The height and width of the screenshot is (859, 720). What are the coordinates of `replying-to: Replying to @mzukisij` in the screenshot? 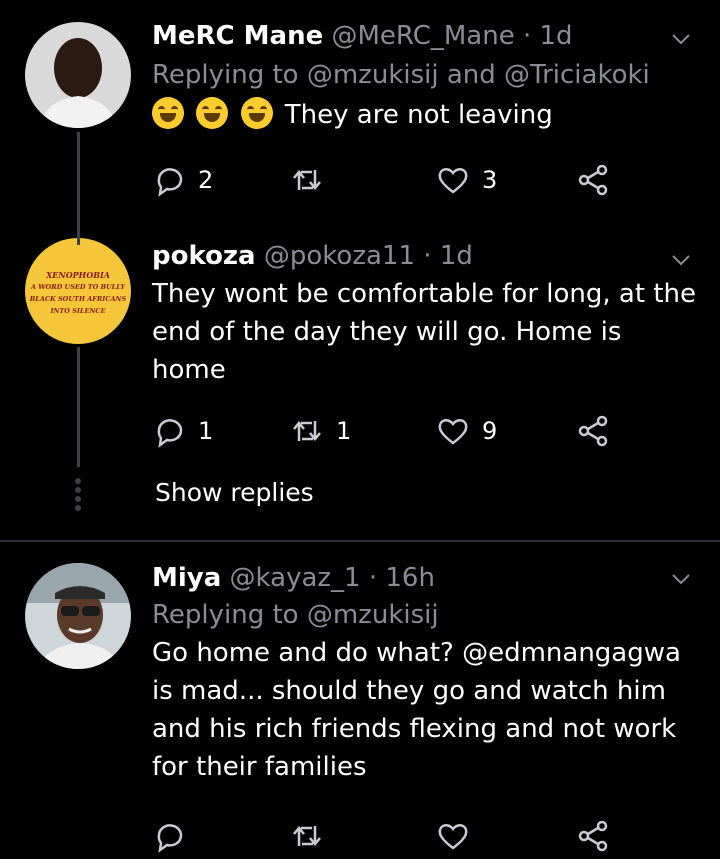 It's located at (426, 615).